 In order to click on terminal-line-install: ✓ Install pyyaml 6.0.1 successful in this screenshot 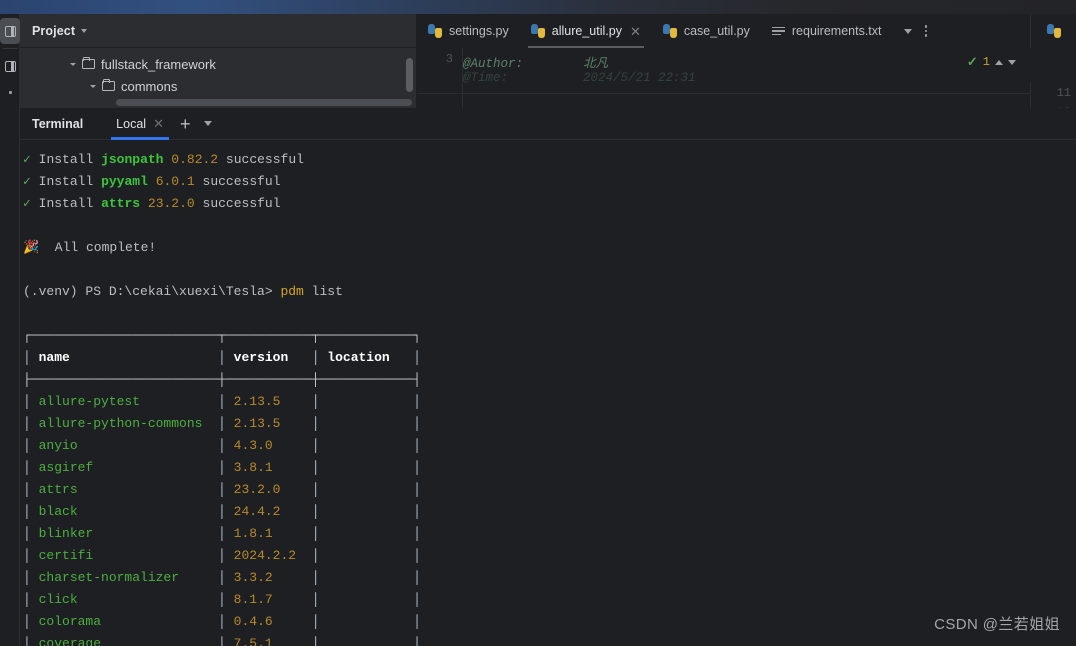, I will do `click(549, 182)`.